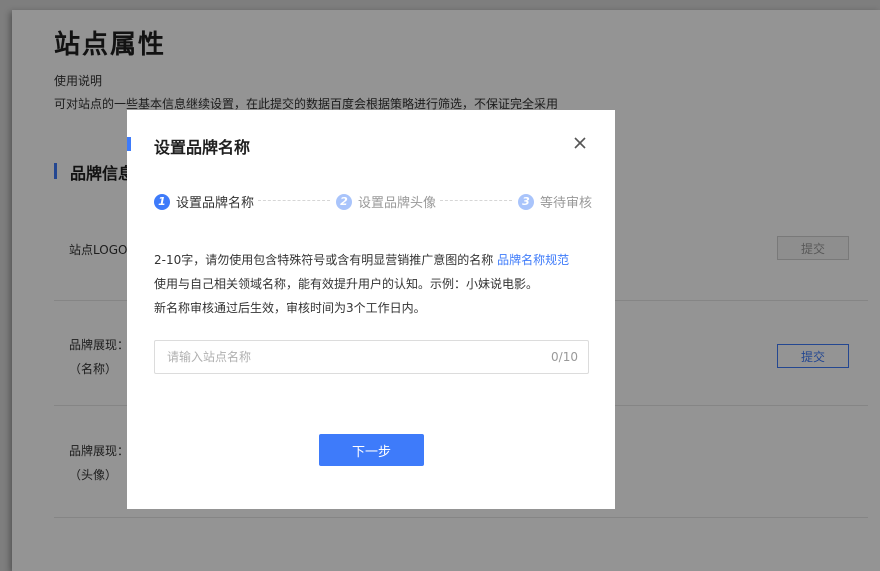 Image resolution: width=880 pixels, height=571 pixels. I want to click on step-number: 1, so click(162, 201).